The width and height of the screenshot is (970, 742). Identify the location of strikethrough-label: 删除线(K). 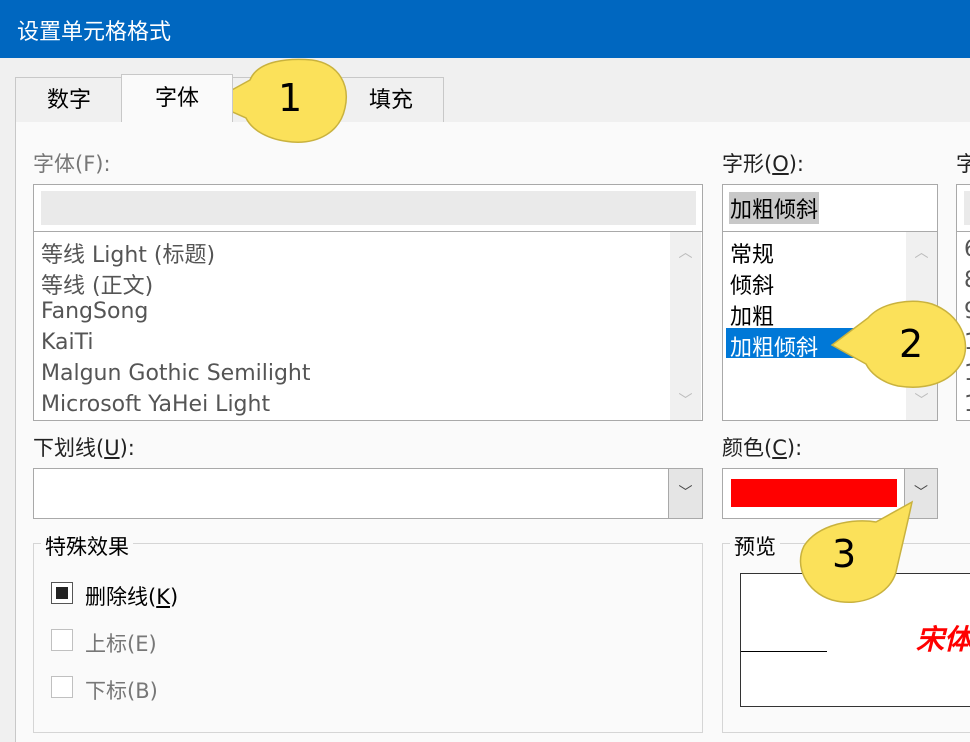
(131, 596).